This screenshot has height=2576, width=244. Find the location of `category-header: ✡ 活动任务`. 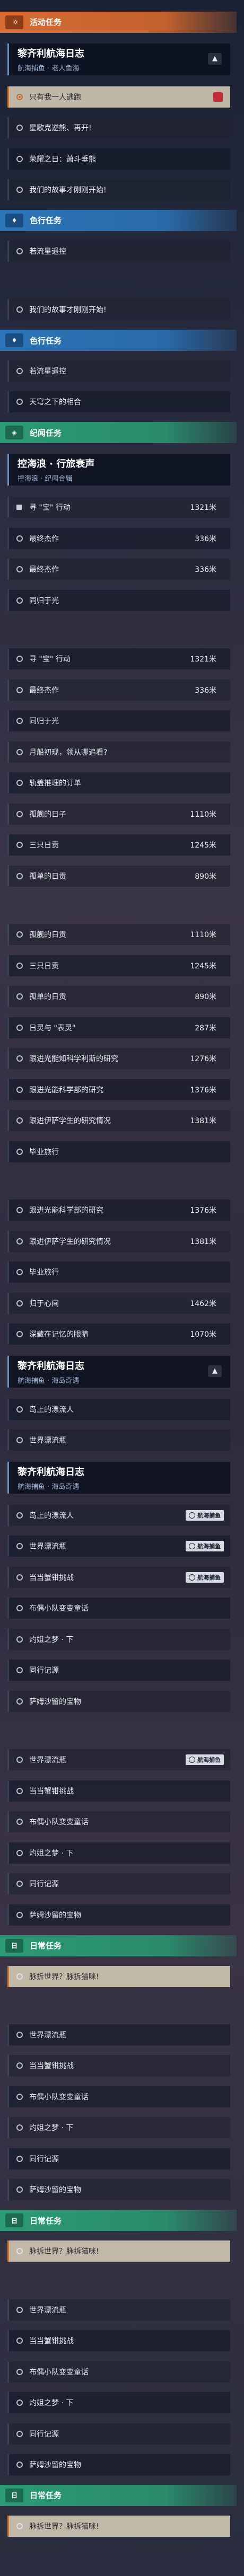

category-header: ✡ 活动任务 is located at coordinates (119, 22).